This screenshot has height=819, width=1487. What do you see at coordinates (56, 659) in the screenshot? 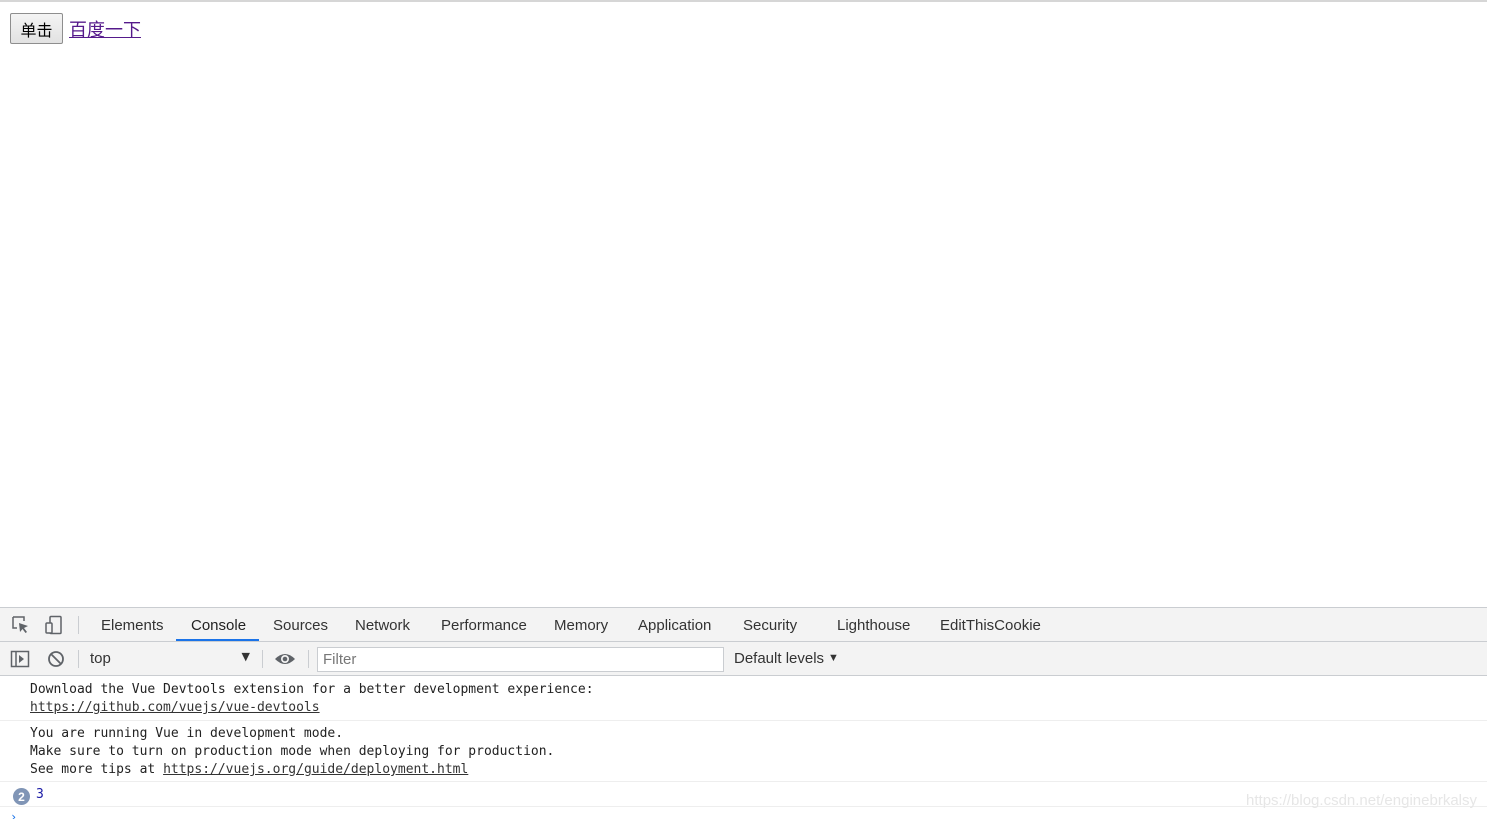
I see `clear-console-icon` at bounding box center [56, 659].